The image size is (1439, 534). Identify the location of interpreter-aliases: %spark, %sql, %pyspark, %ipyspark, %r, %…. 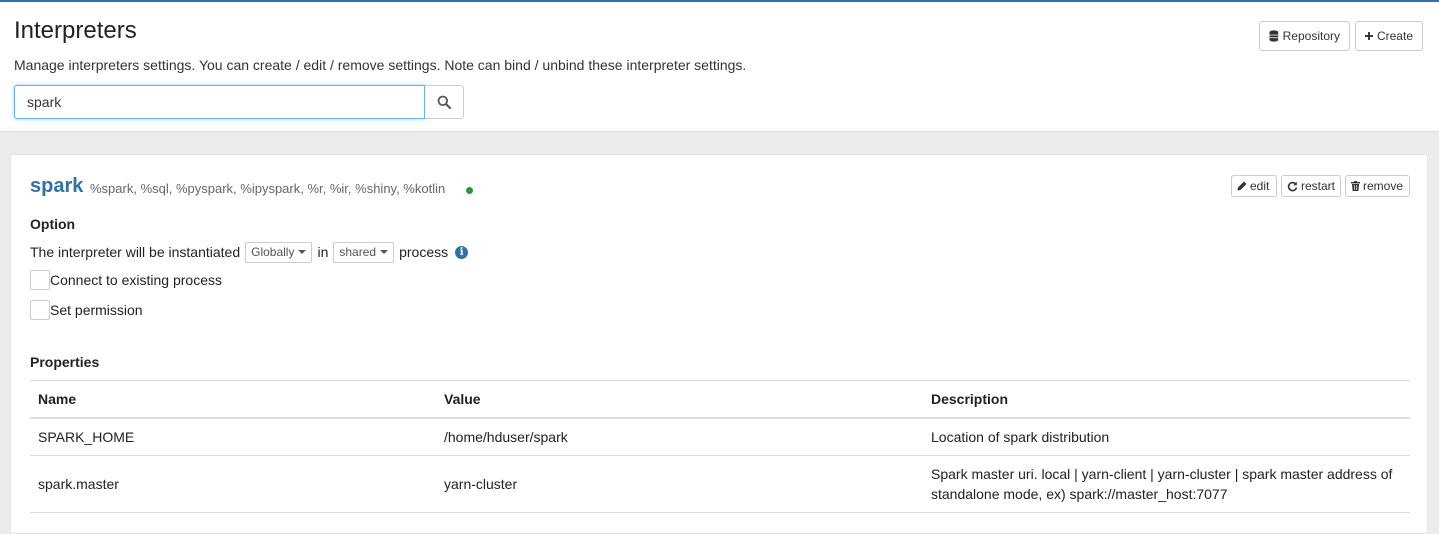
(268, 188).